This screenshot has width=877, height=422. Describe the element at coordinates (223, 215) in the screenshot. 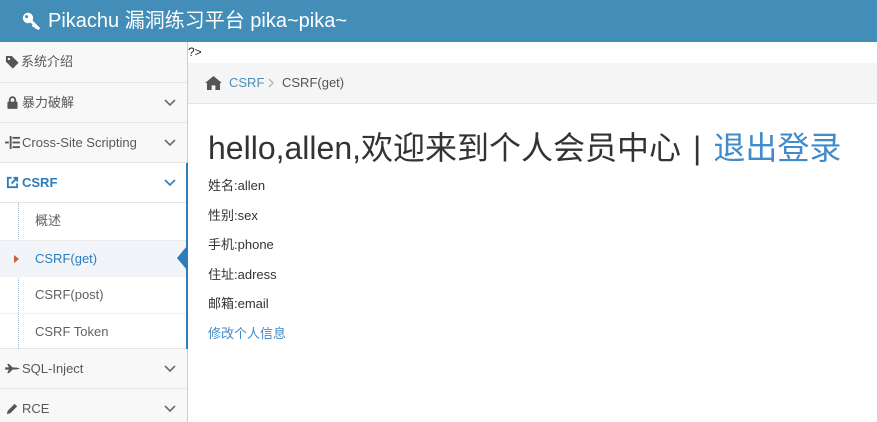

I see `profile-field-label: 性别:` at that location.